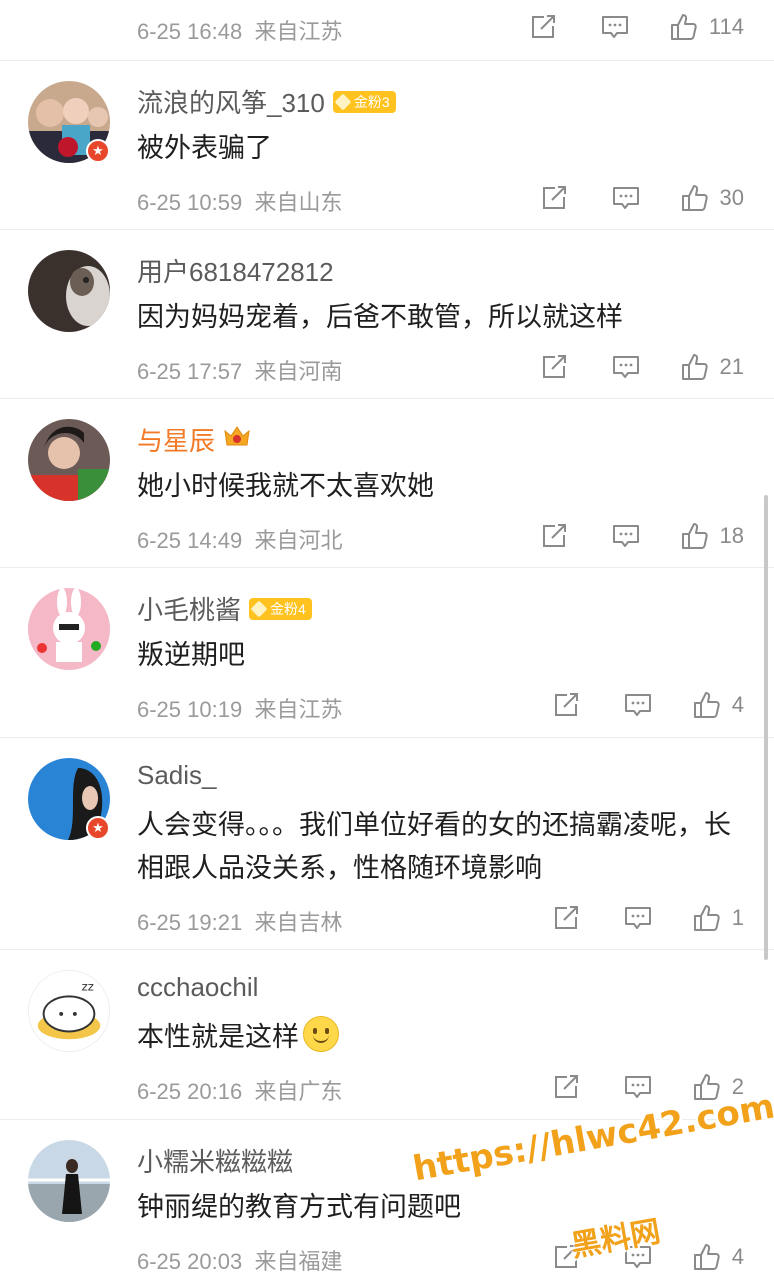 This screenshot has height=1281, width=774. I want to click on comment-time: 6-25 17:57, so click(190, 371).